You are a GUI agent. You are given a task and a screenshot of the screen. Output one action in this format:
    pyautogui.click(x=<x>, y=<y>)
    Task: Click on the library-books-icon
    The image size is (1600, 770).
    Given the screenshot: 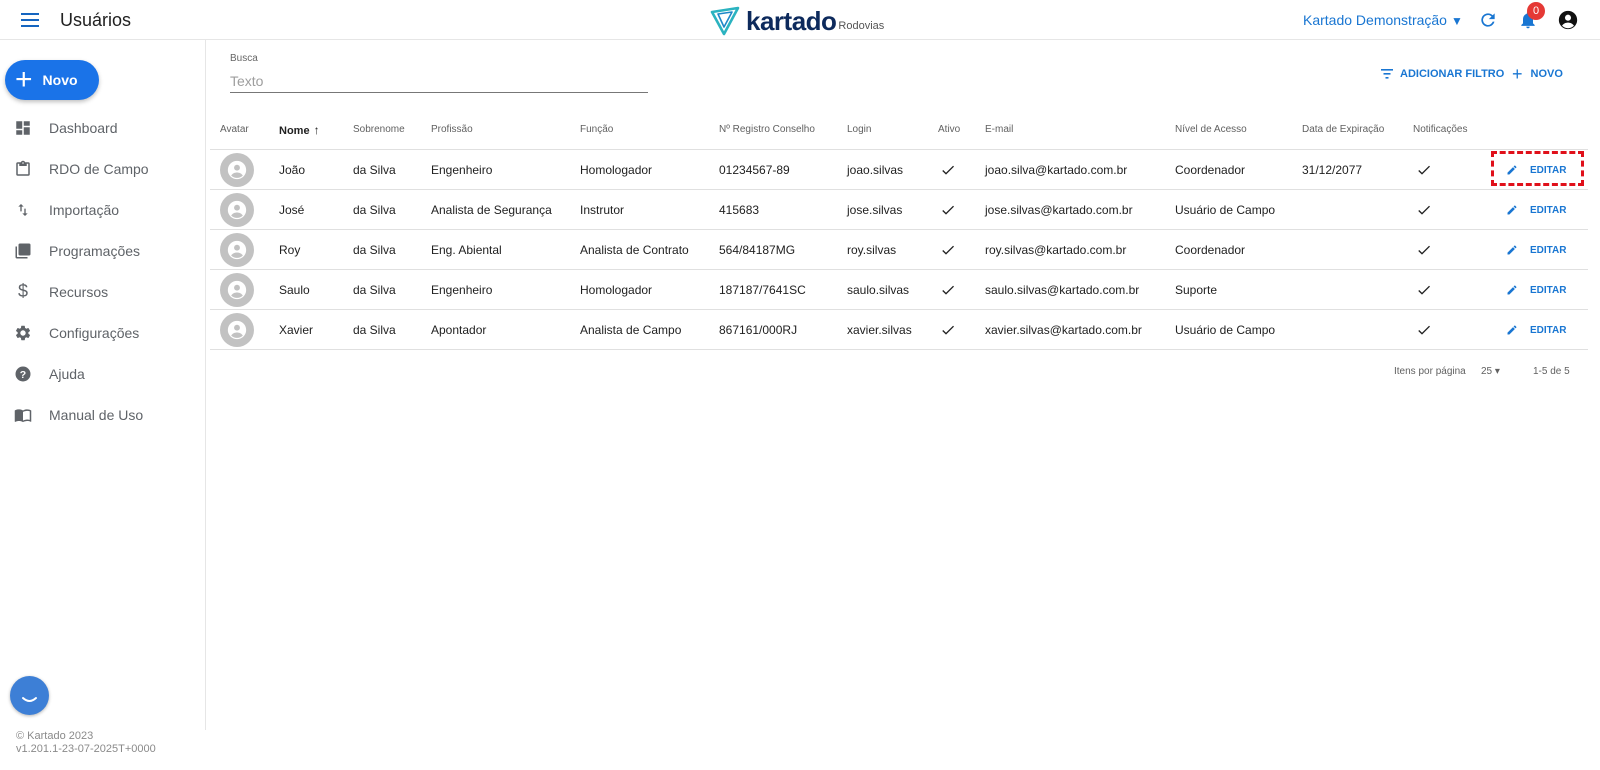 What is the action you would take?
    pyautogui.click(x=23, y=251)
    